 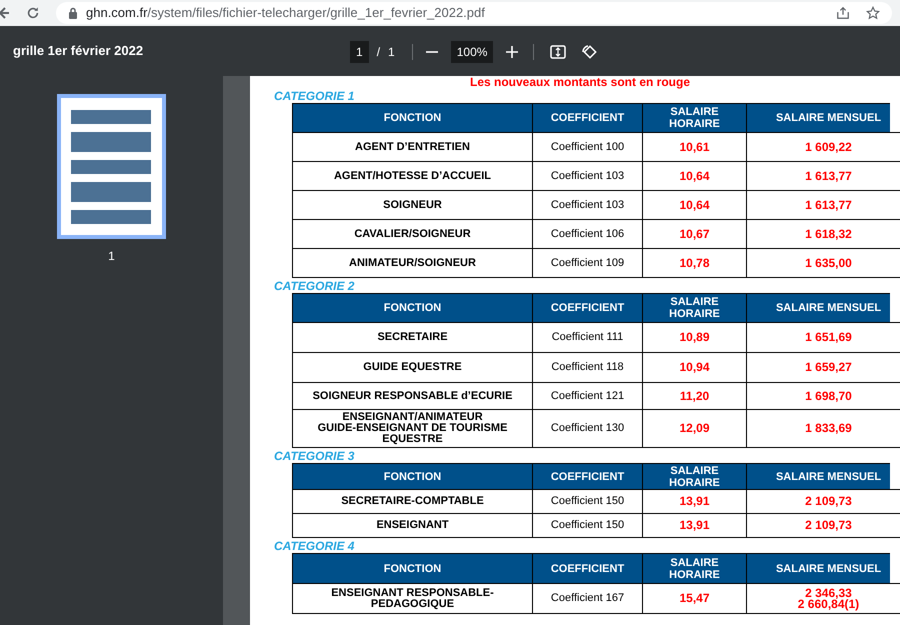 What do you see at coordinates (823, 599) in the screenshot?
I see `monthly-salary-cell: 2 346,33 2 660,84(1)` at bounding box center [823, 599].